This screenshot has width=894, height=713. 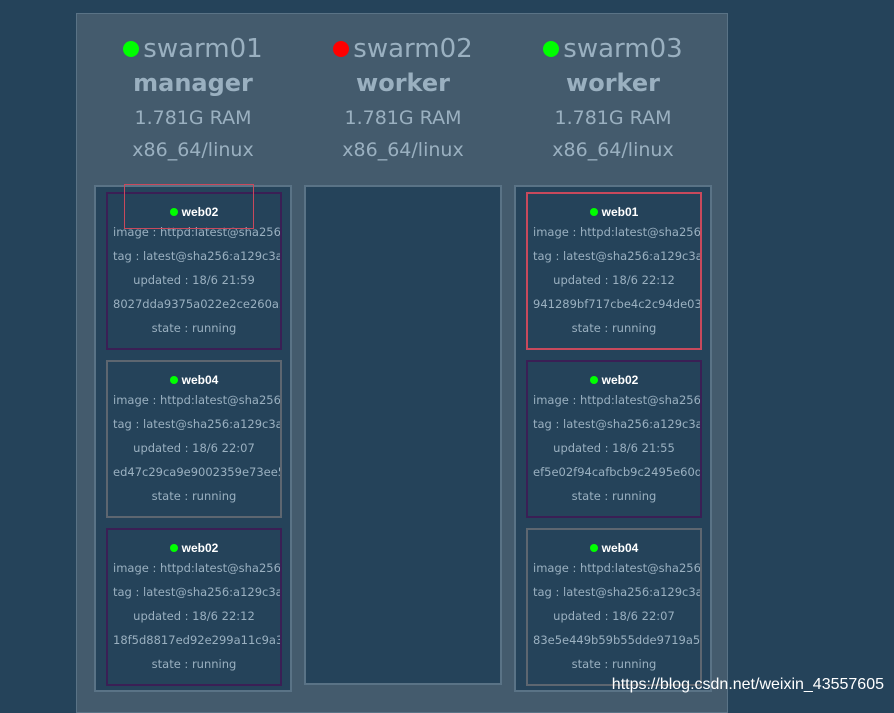 I want to click on status-offline-icon, so click(x=341, y=49).